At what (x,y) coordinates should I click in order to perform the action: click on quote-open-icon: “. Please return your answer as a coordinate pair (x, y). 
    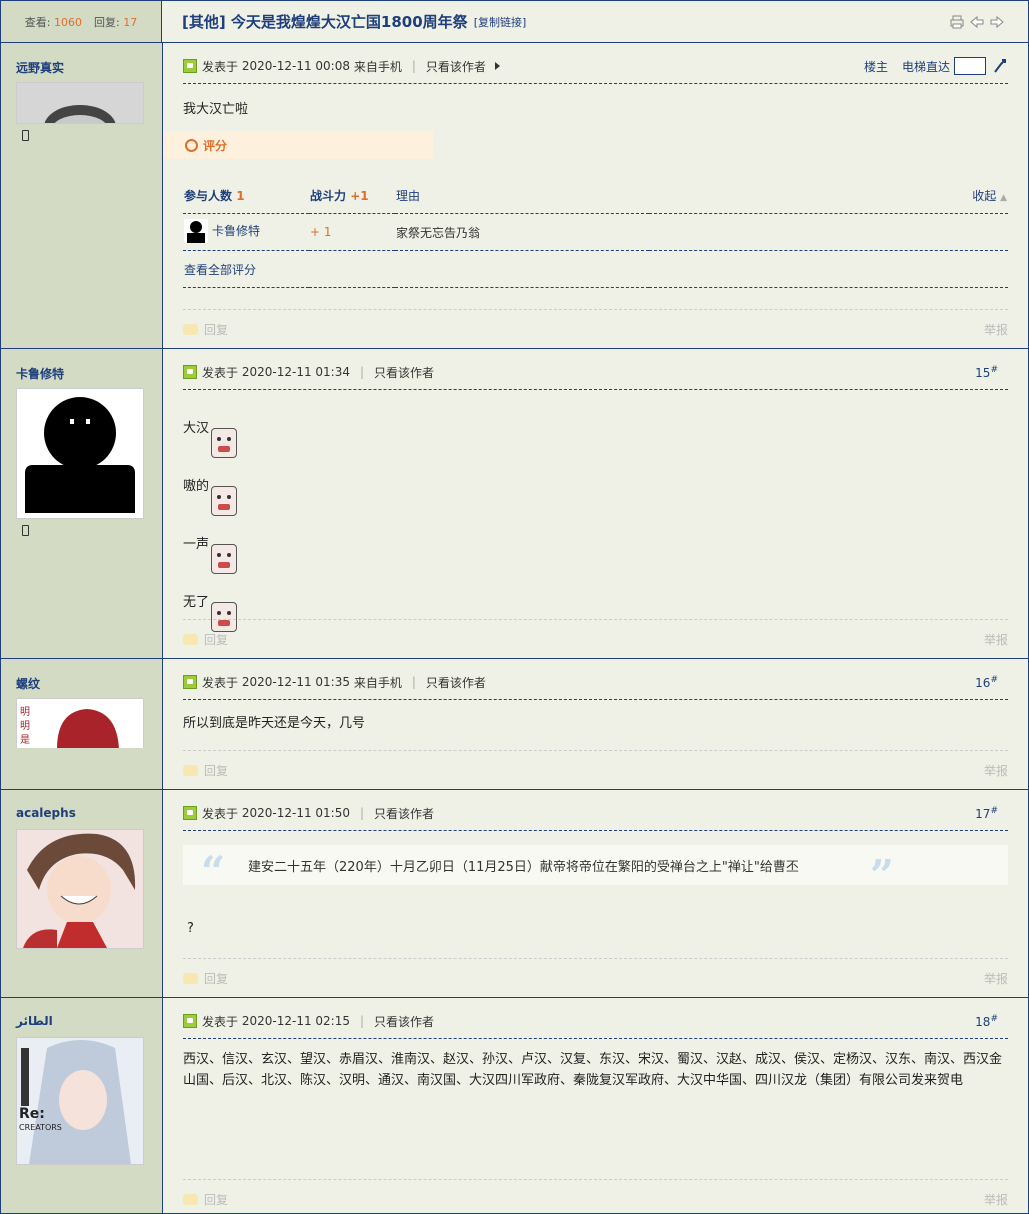
    Looking at the image, I should click on (213, 871).